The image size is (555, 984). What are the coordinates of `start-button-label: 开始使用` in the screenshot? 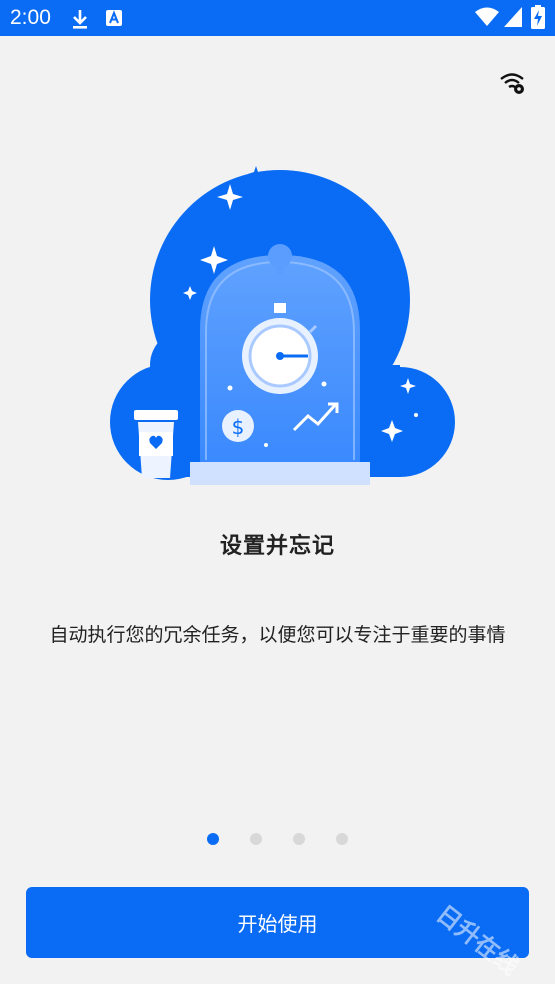 It's located at (277, 924).